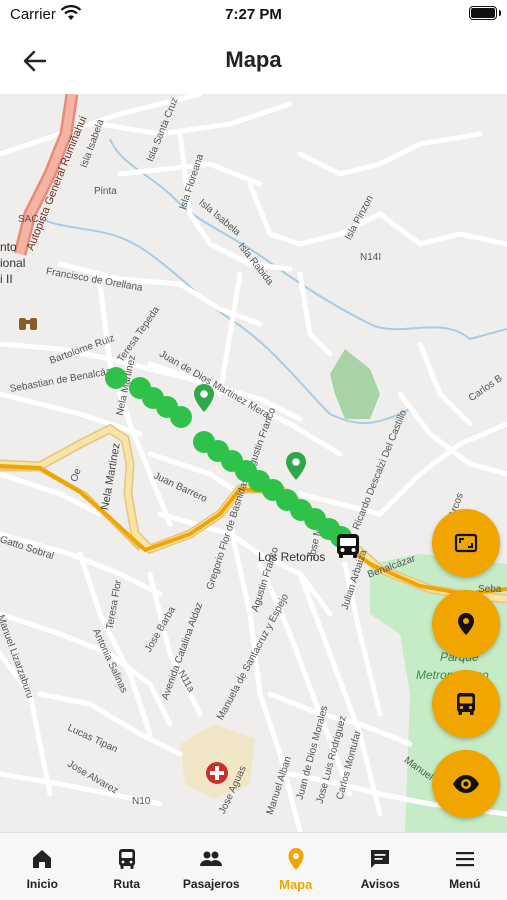 This screenshot has height=900, width=507. I want to click on bottom-tab-bar: Inicio Ruta Pasajeros Mapa Avisos Menú, so click(253, 866).